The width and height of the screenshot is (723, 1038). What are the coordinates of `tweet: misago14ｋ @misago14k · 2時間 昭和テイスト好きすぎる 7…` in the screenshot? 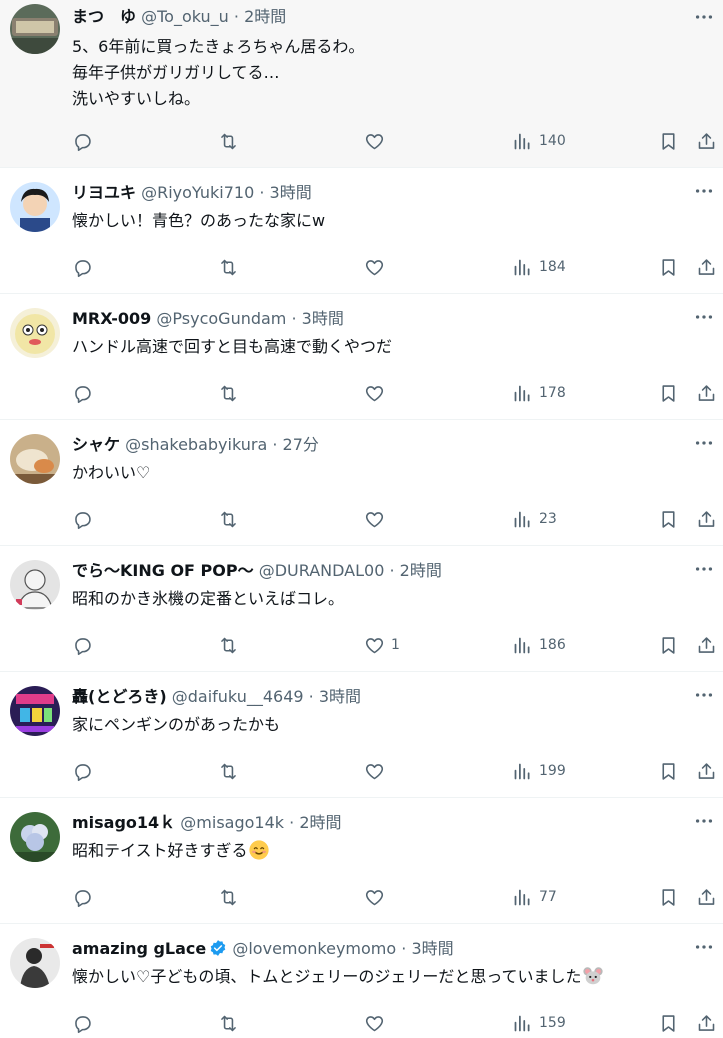 It's located at (361, 861).